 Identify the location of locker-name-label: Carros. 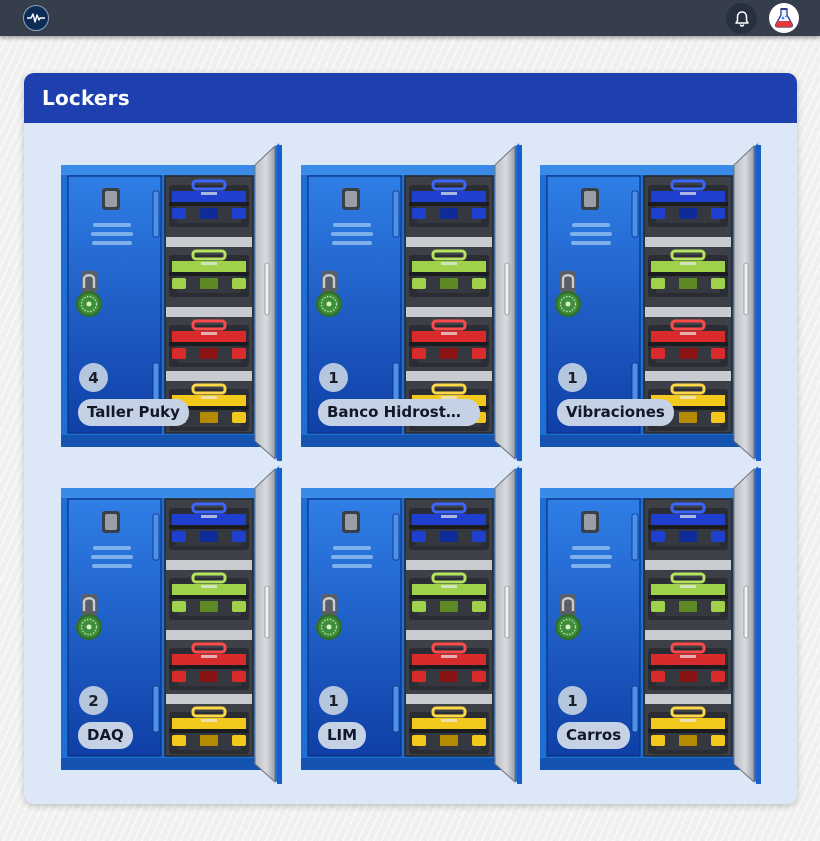
(594, 735).